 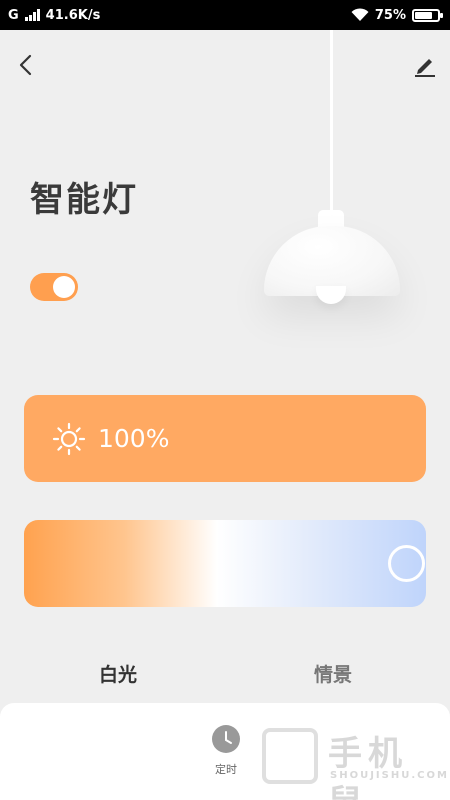 I want to click on lamp-bulb, so click(x=331, y=295).